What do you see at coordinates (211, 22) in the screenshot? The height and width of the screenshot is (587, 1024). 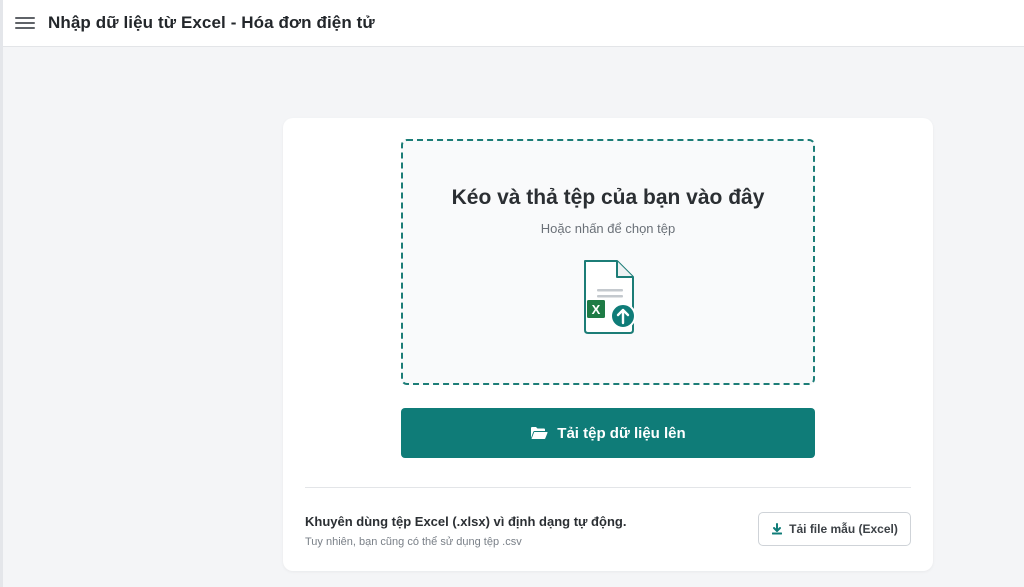 I see `page-title: Nhập dữ liệu từ Excel - Hóa đơn điện tử` at bounding box center [211, 22].